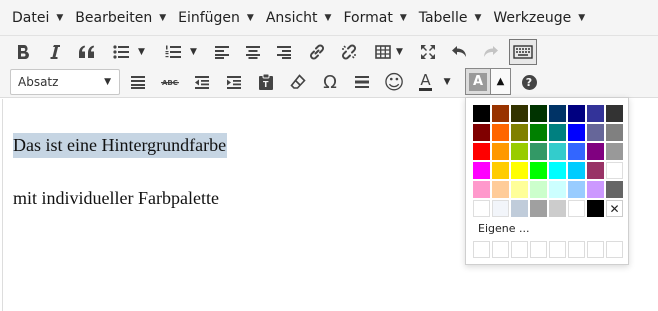  What do you see at coordinates (362, 82) in the screenshot?
I see `horizontal-line-button` at bounding box center [362, 82].